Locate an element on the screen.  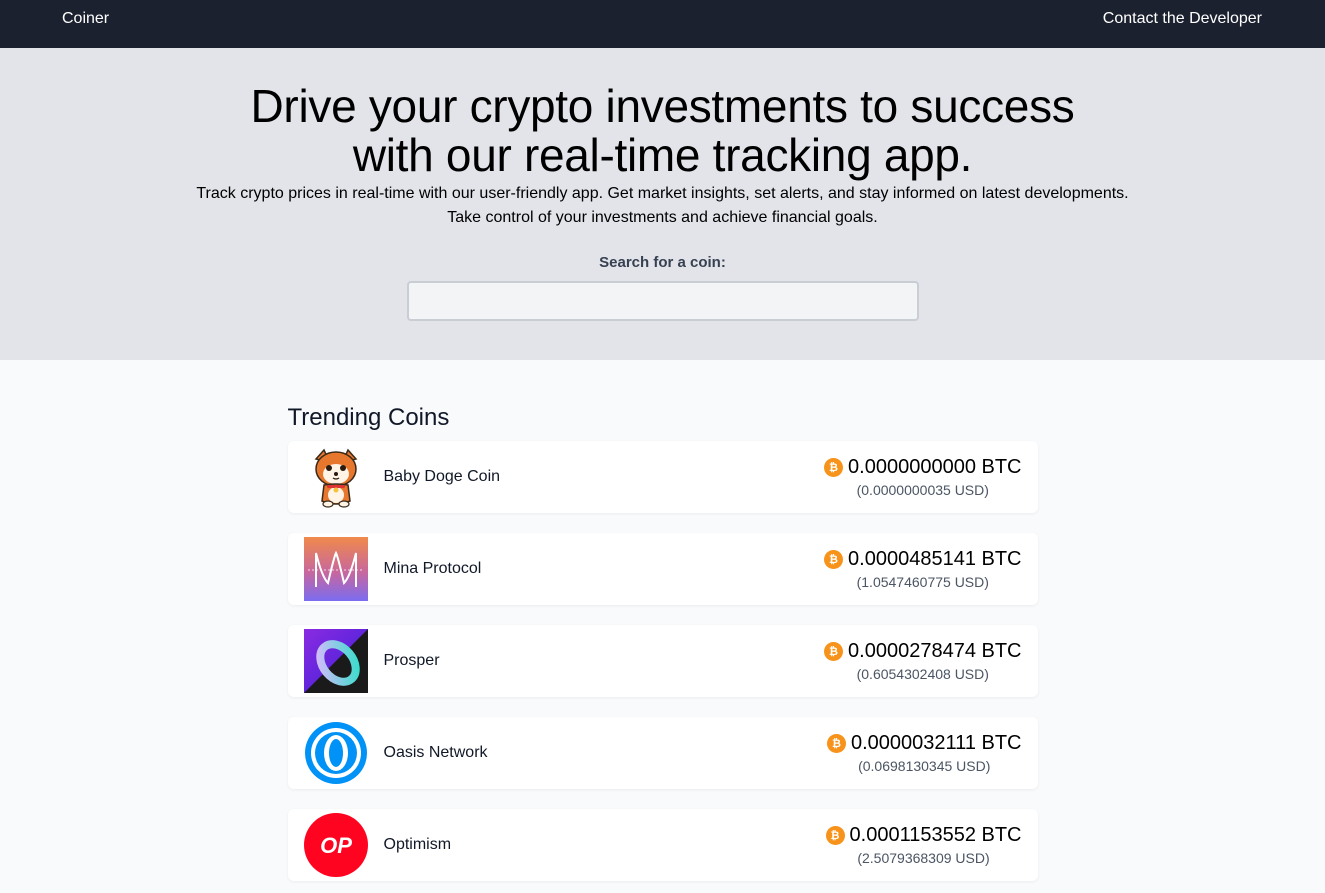
trending-title: Trending Coins is located at coordinates (368, 417).